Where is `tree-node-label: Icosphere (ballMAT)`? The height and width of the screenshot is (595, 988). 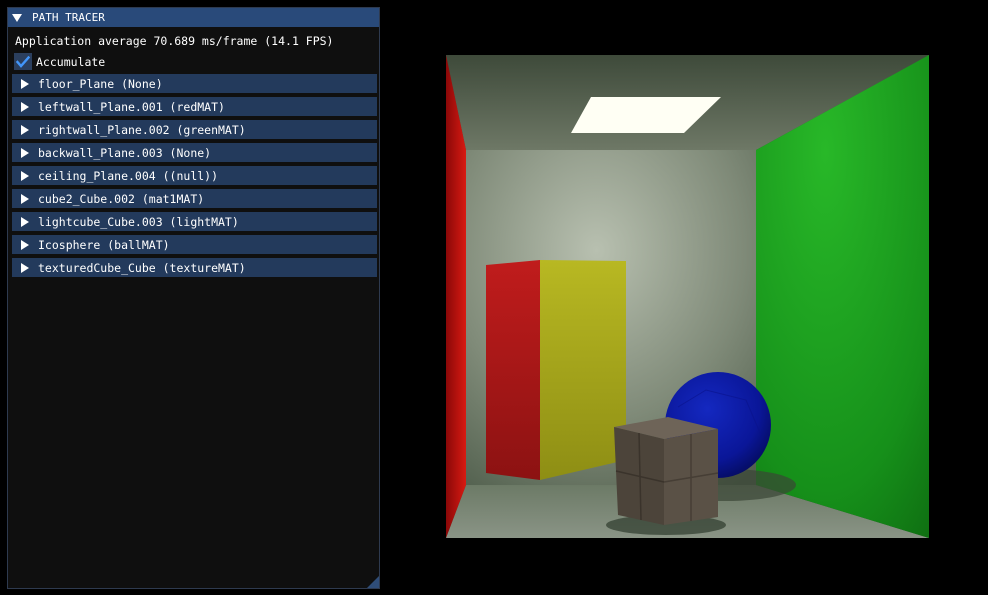
tree-node-label: Icosphere (ballMAT) is located at coordinates (104, 244).